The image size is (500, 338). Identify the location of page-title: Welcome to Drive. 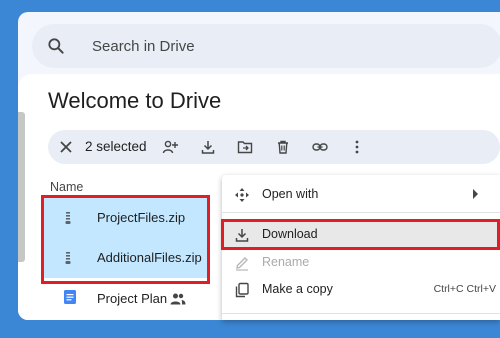
(135, 100).